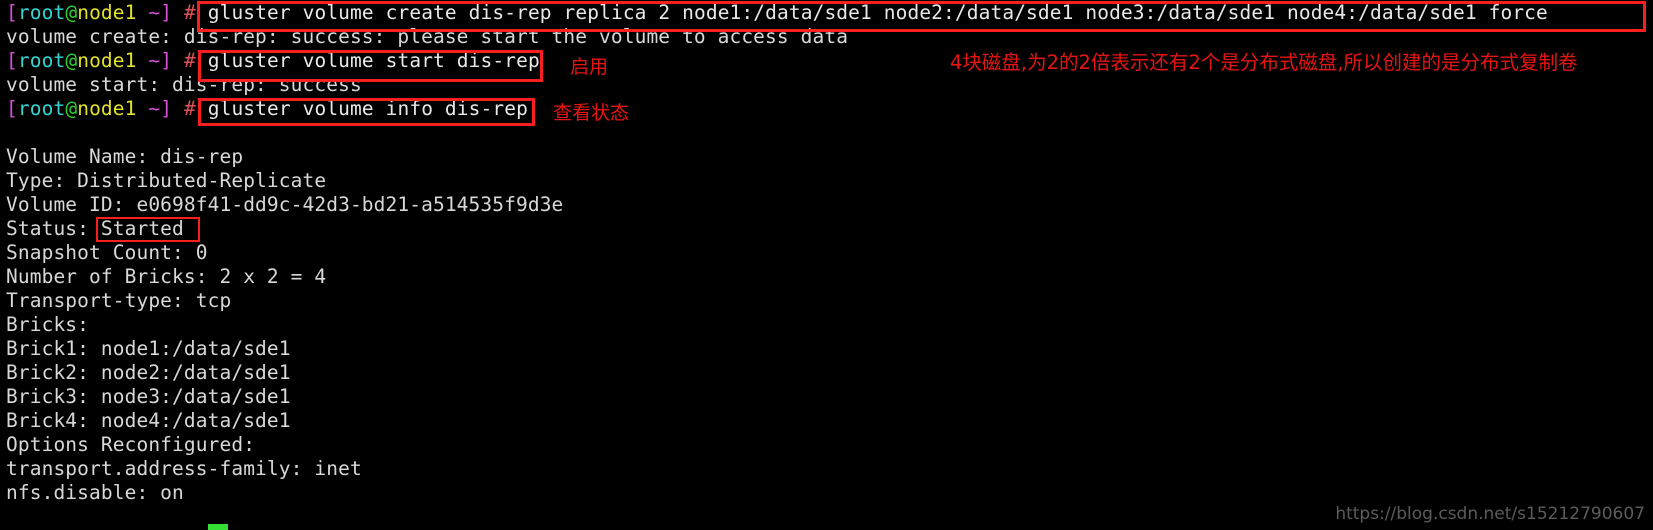  What do you see at coordinates (166, 180) in the screenshot?
I see `info-line-type: Type: Distributed-Replicate` at bounding box center [166, 180].